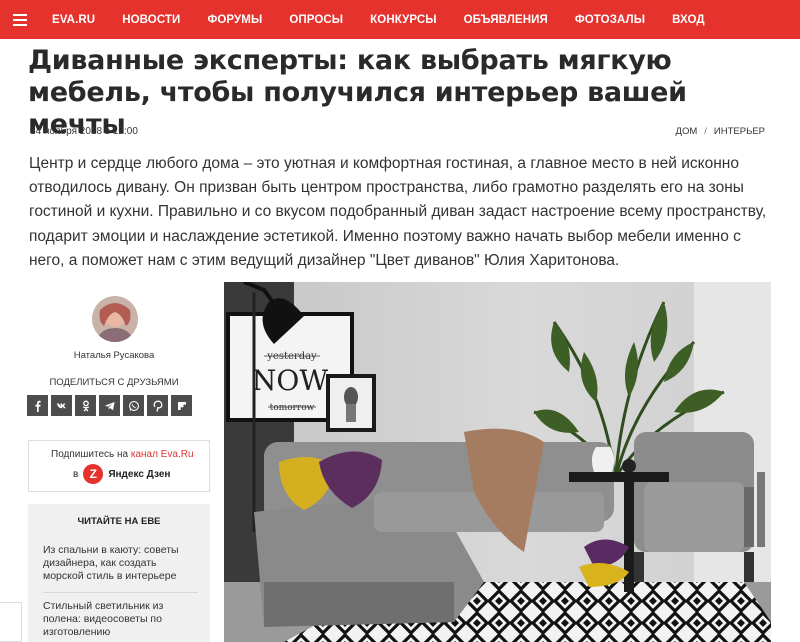  What do you see at coordinates (157, 405) in the screenshot?
I see `pinterest-icon` at bounding box center [157, 405].